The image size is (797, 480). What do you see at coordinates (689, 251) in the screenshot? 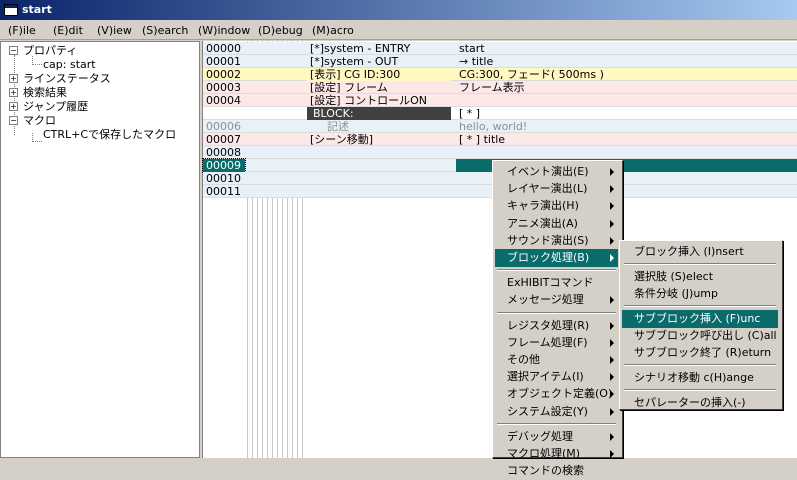
I see `submenu-item-label: ブロック挿入 (I)nsert` at bounding box center [689, 251].